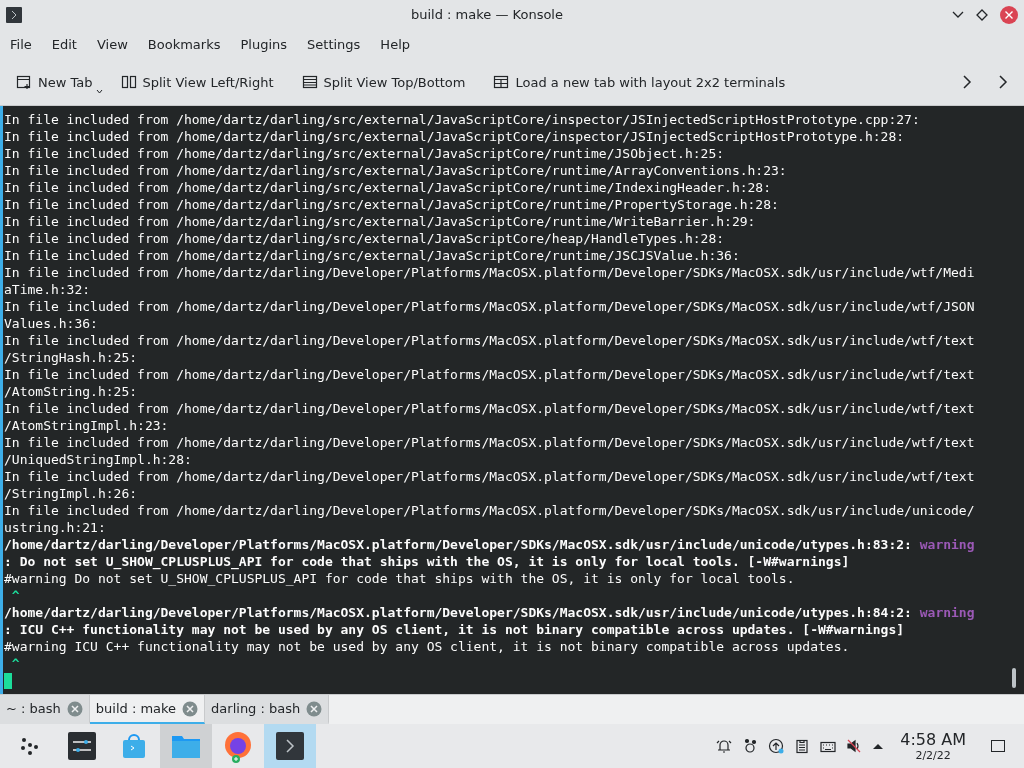 The image size is (1024, 768). Describe the element at coordinates (99, 91) in the screenshot. I see `dropdown-caret-icon` at that location.